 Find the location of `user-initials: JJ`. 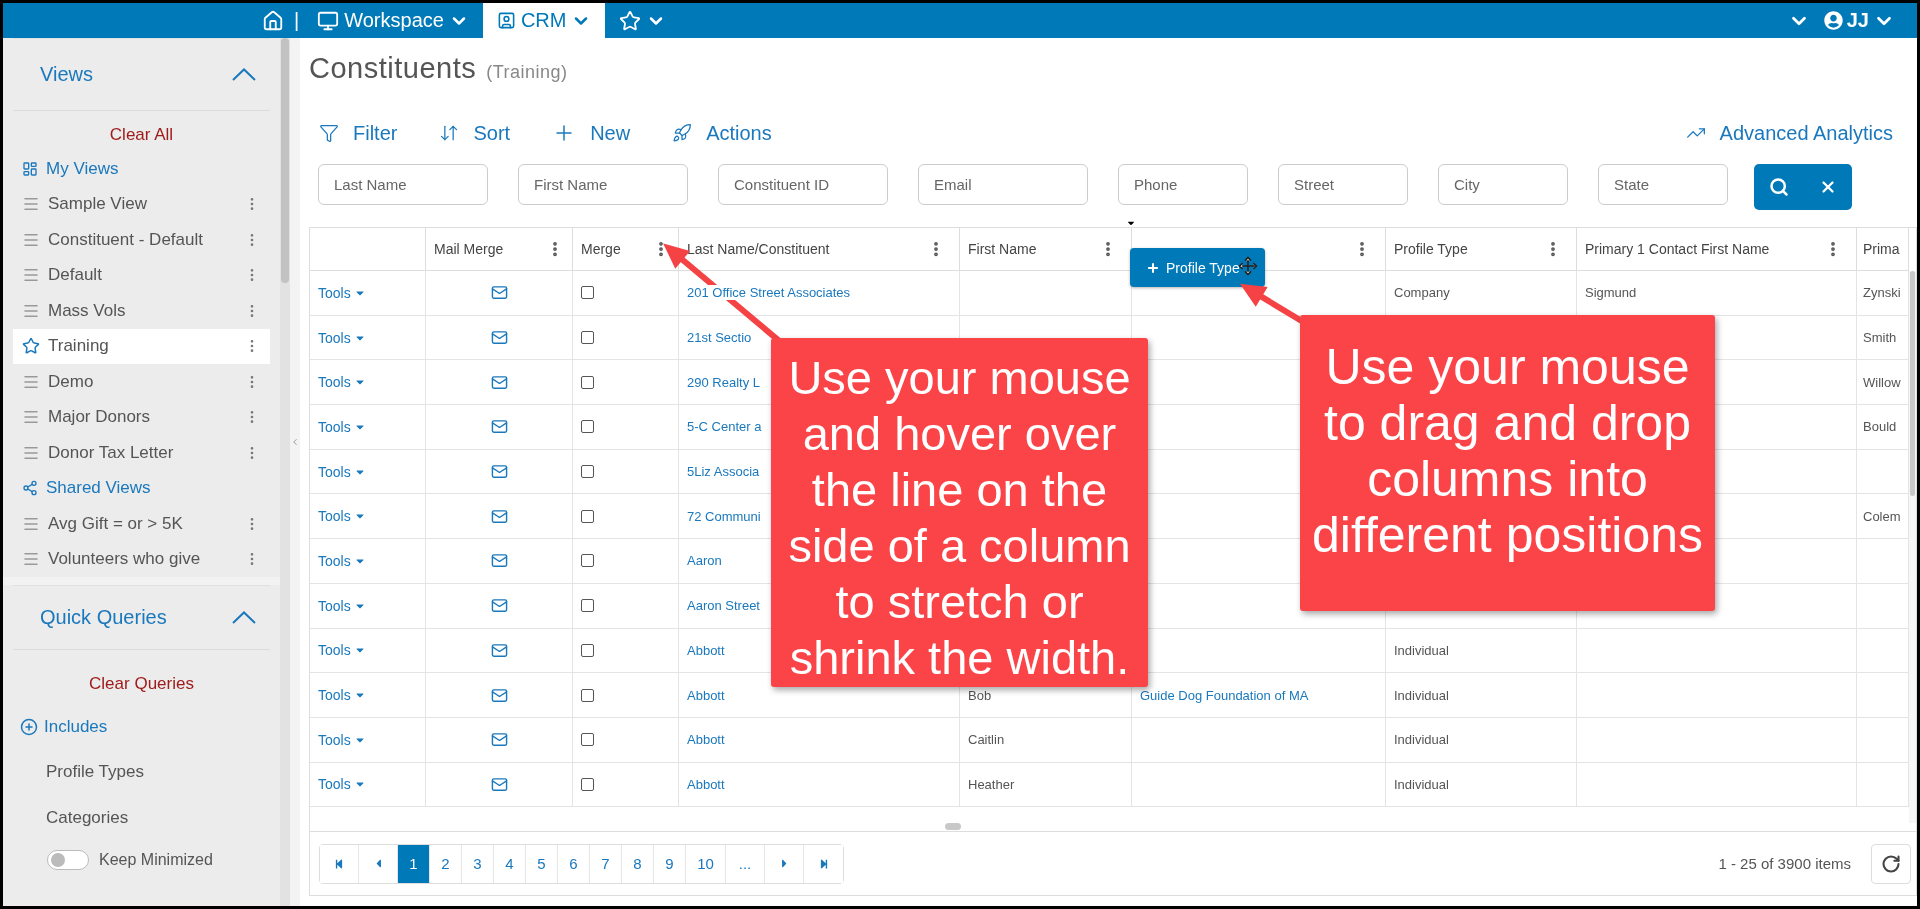

user-initials: JJ is located at coordinates (1857, 20).